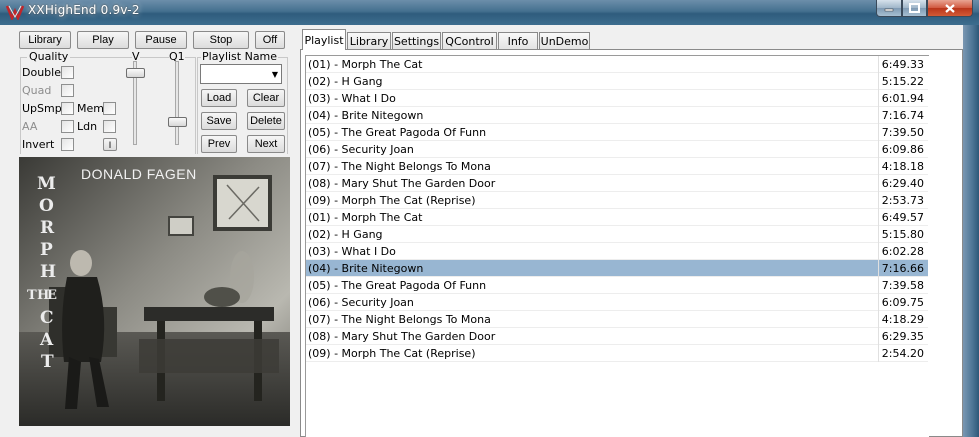 The height and width of the screenshot is (437, 979). What do you see at coordinates (903, 183) in the screenshot?
I see `track-duration: 6:29.40` at bounding box center [903, 183].